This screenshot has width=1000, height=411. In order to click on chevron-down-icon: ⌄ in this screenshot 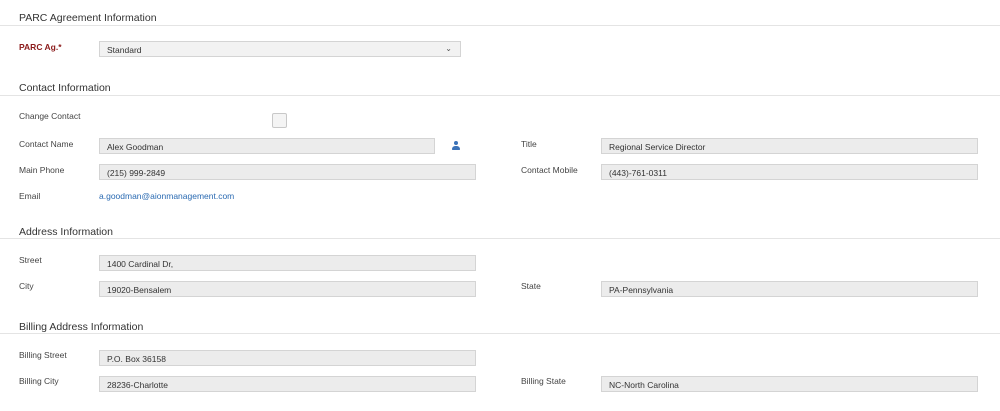, I will do `click(448, 48)`.